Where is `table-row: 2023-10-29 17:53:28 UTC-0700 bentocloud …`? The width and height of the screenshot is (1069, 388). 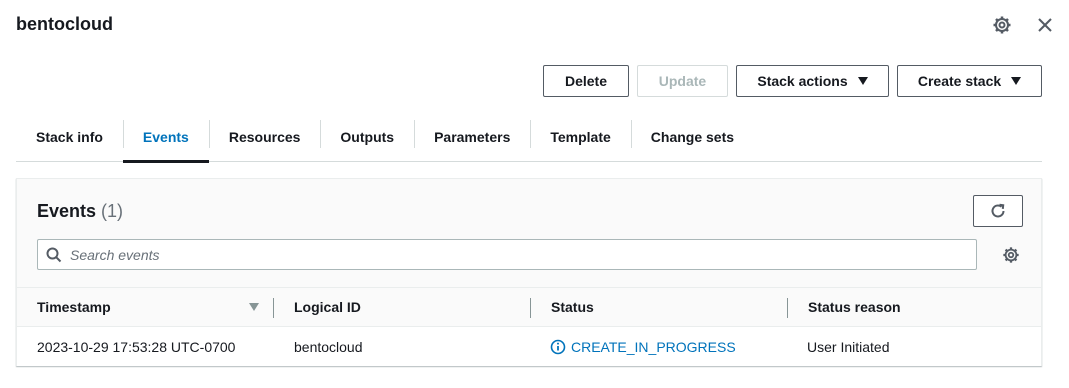 table-row: 2023-10-29 17:53:28 UTC-0700 bentocloud … is located at coordinates (529, 346).